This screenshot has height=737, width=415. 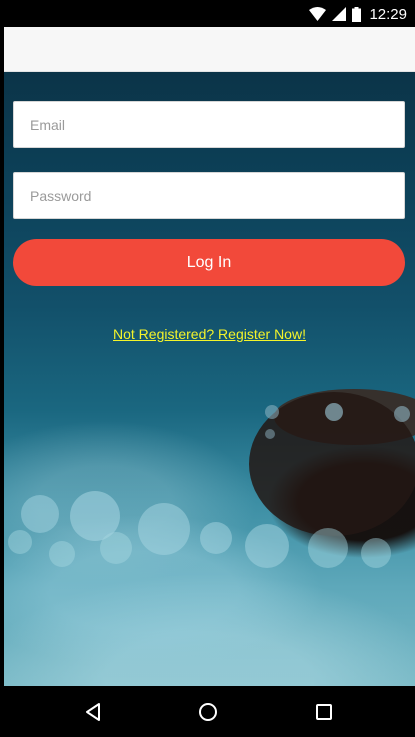 I want to click on recents-button, so click(x=324, y=712).